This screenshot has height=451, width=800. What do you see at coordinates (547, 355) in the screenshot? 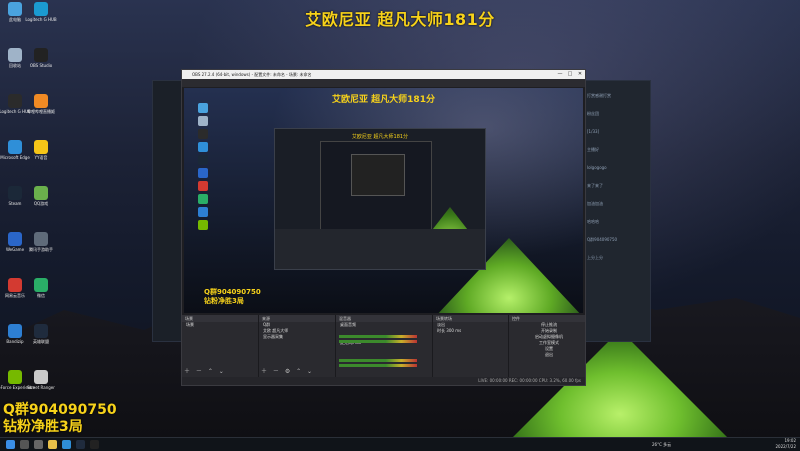
I see `exit-button: 退出` at bounding box center [547, 355].